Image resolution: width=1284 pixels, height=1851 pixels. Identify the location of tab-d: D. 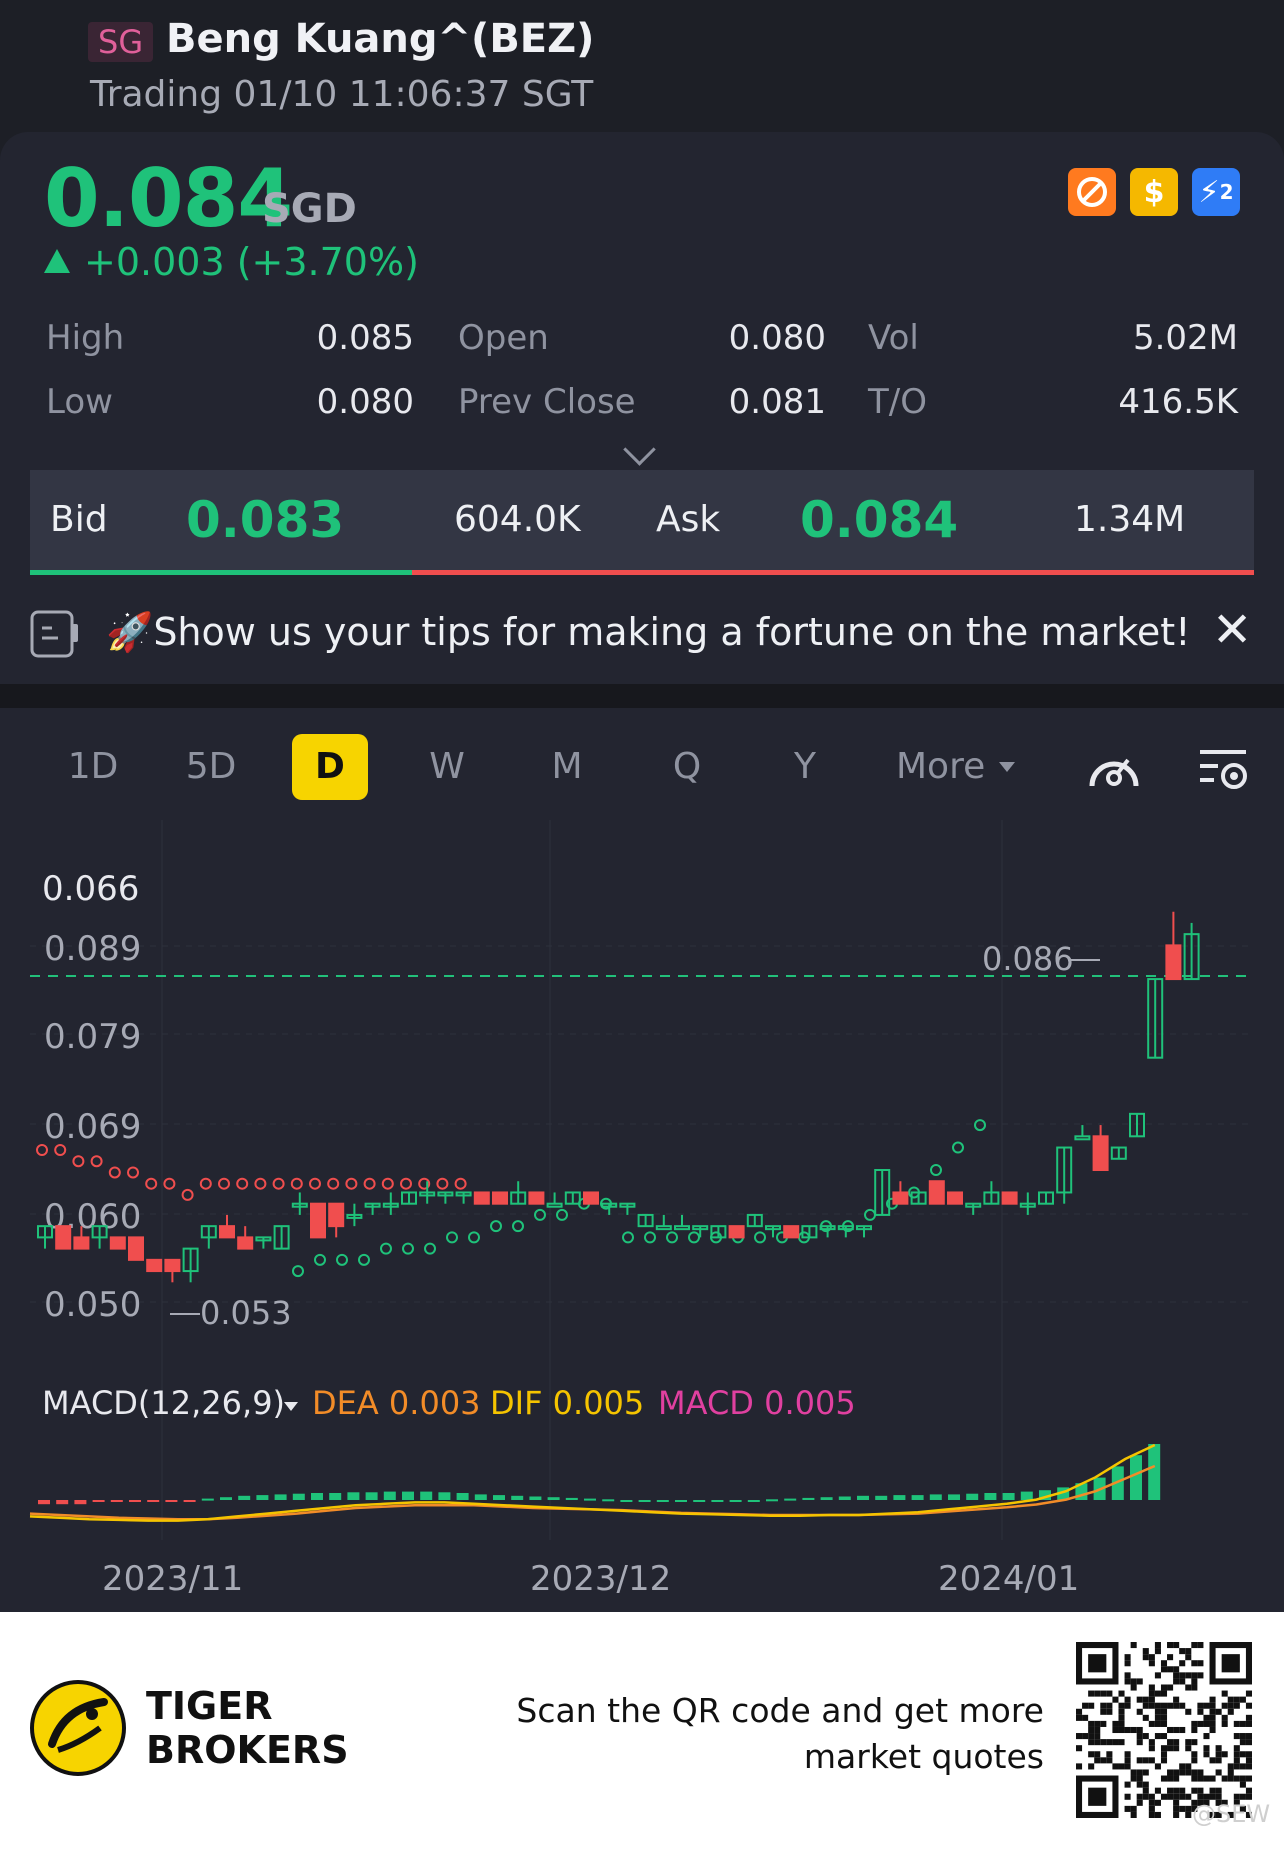
(330, 767).